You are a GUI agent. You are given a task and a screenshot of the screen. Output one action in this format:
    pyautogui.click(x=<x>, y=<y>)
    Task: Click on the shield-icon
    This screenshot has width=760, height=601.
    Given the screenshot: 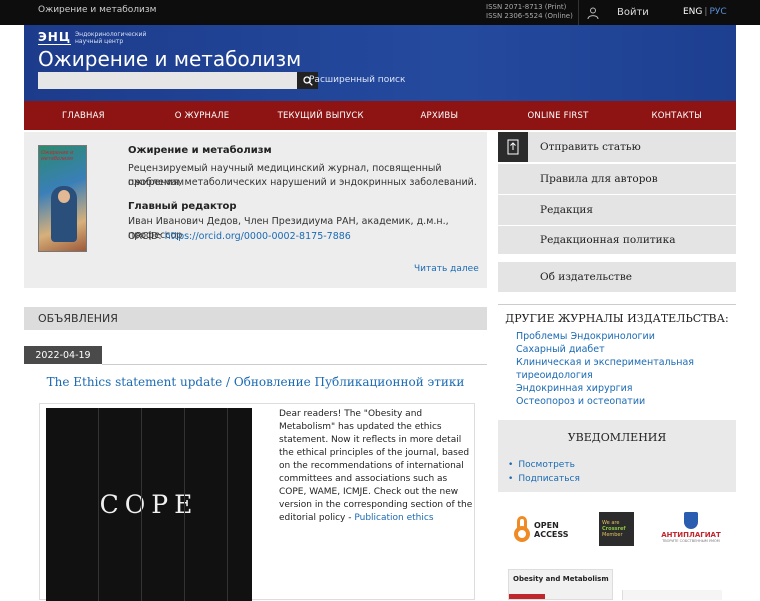 What is the action you would take?
    pyautogui.click(x=691, y=520)
    